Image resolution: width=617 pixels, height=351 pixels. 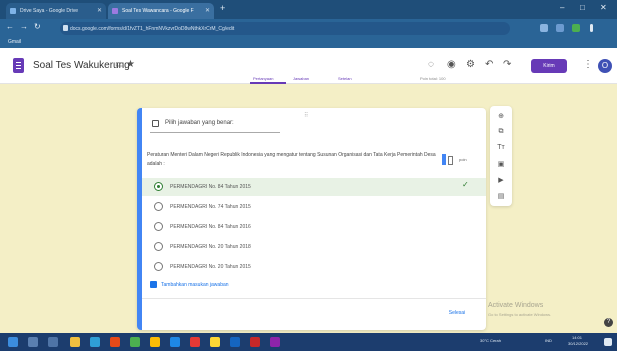 What do you see at coordinates (608, 322) in the screenshot?
I see `help-icon: ?` at bounding box center [608, 322].